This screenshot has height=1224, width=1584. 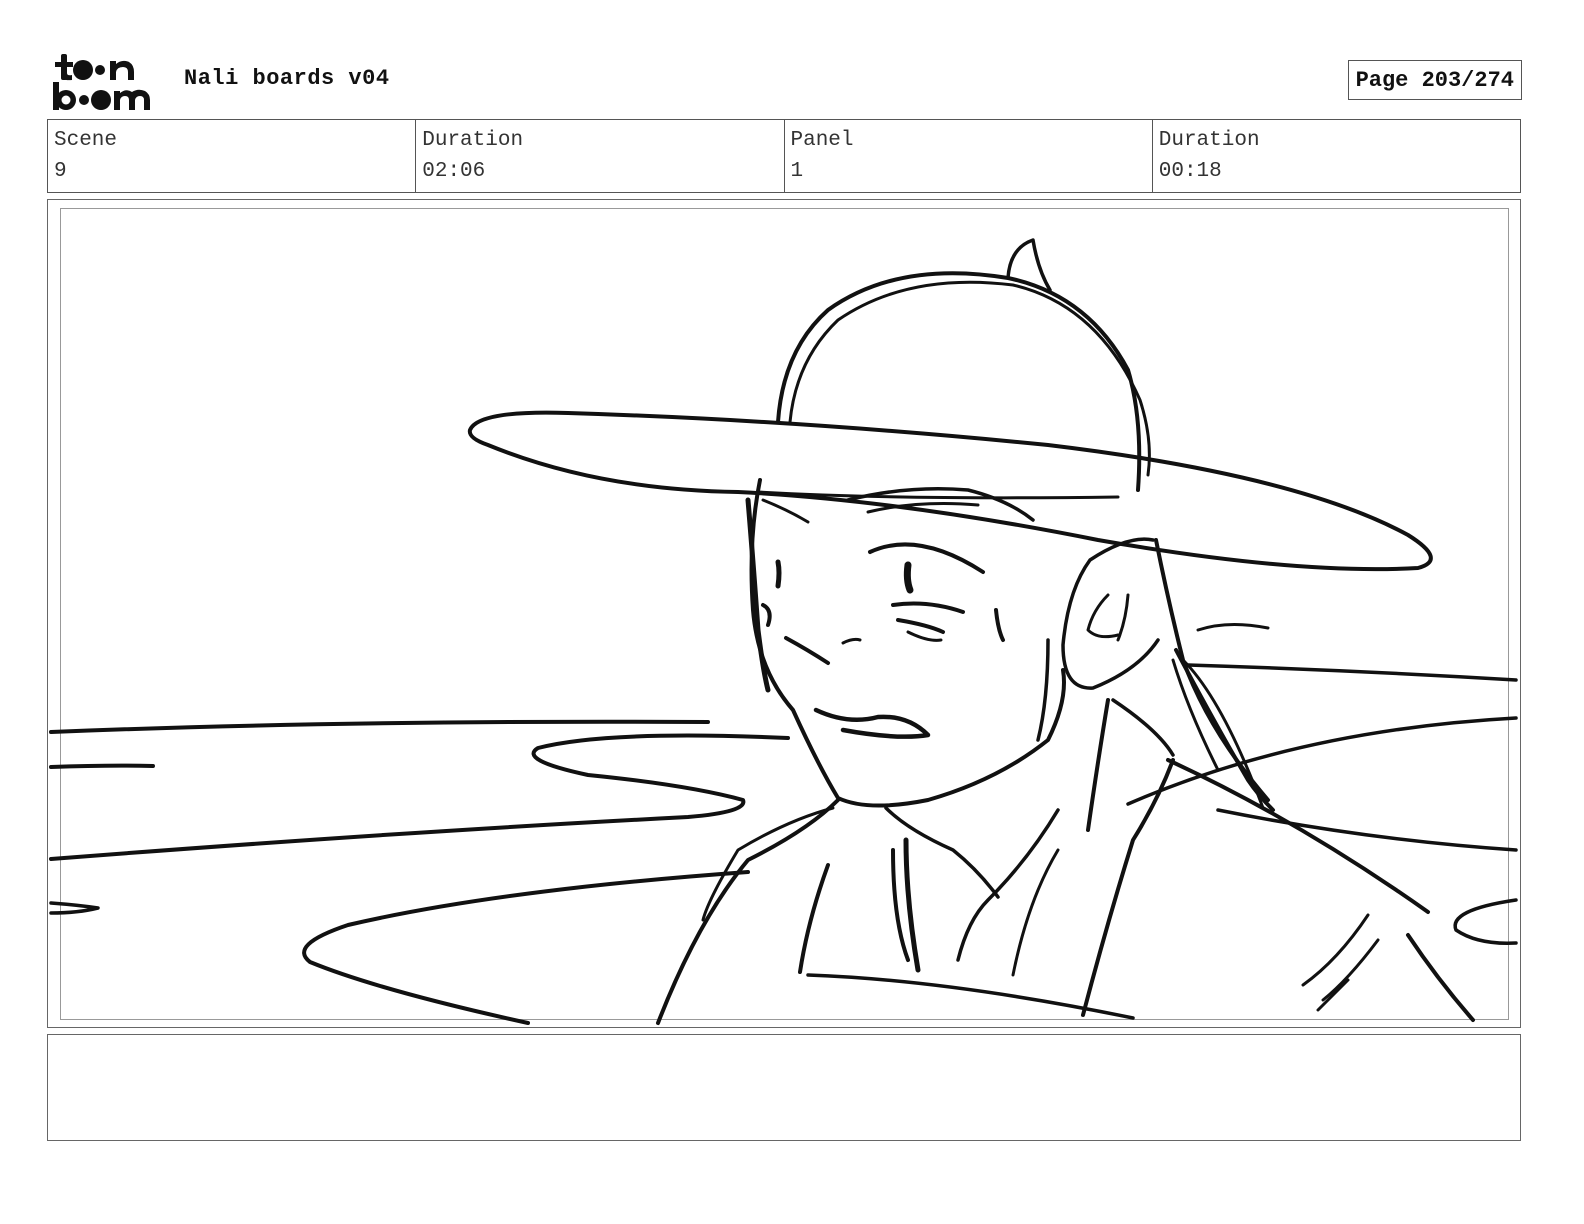 I want to click on toonboom-logo-icon, so click(x=101, y=82).